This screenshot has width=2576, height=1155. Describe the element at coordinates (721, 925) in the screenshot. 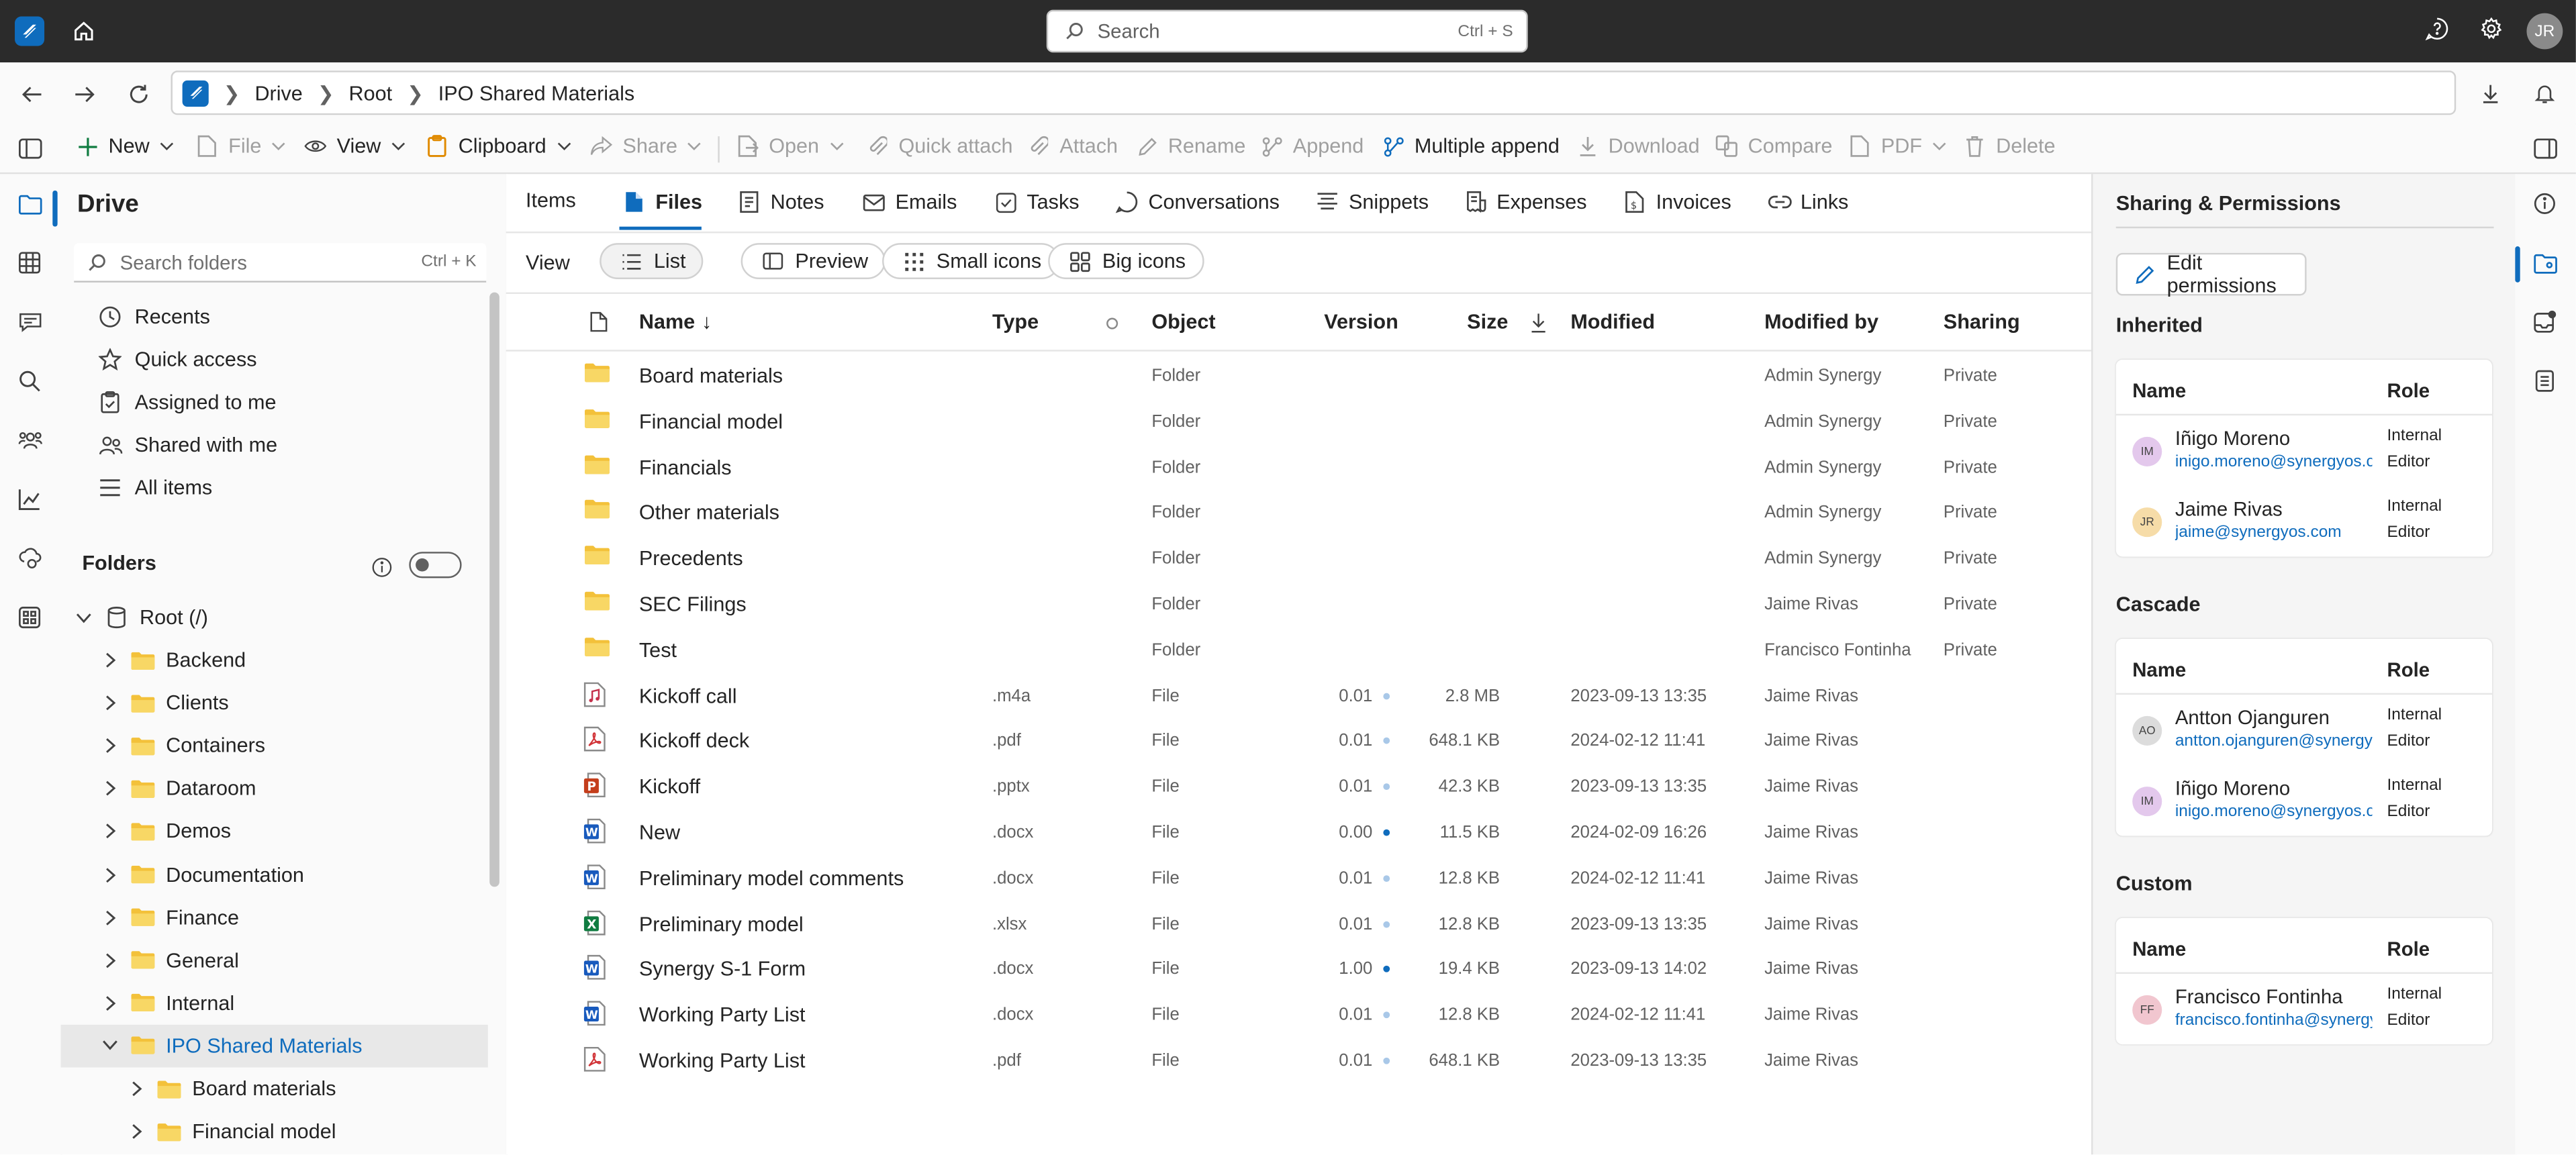

I see `row-name: Preliminary model` at that location.